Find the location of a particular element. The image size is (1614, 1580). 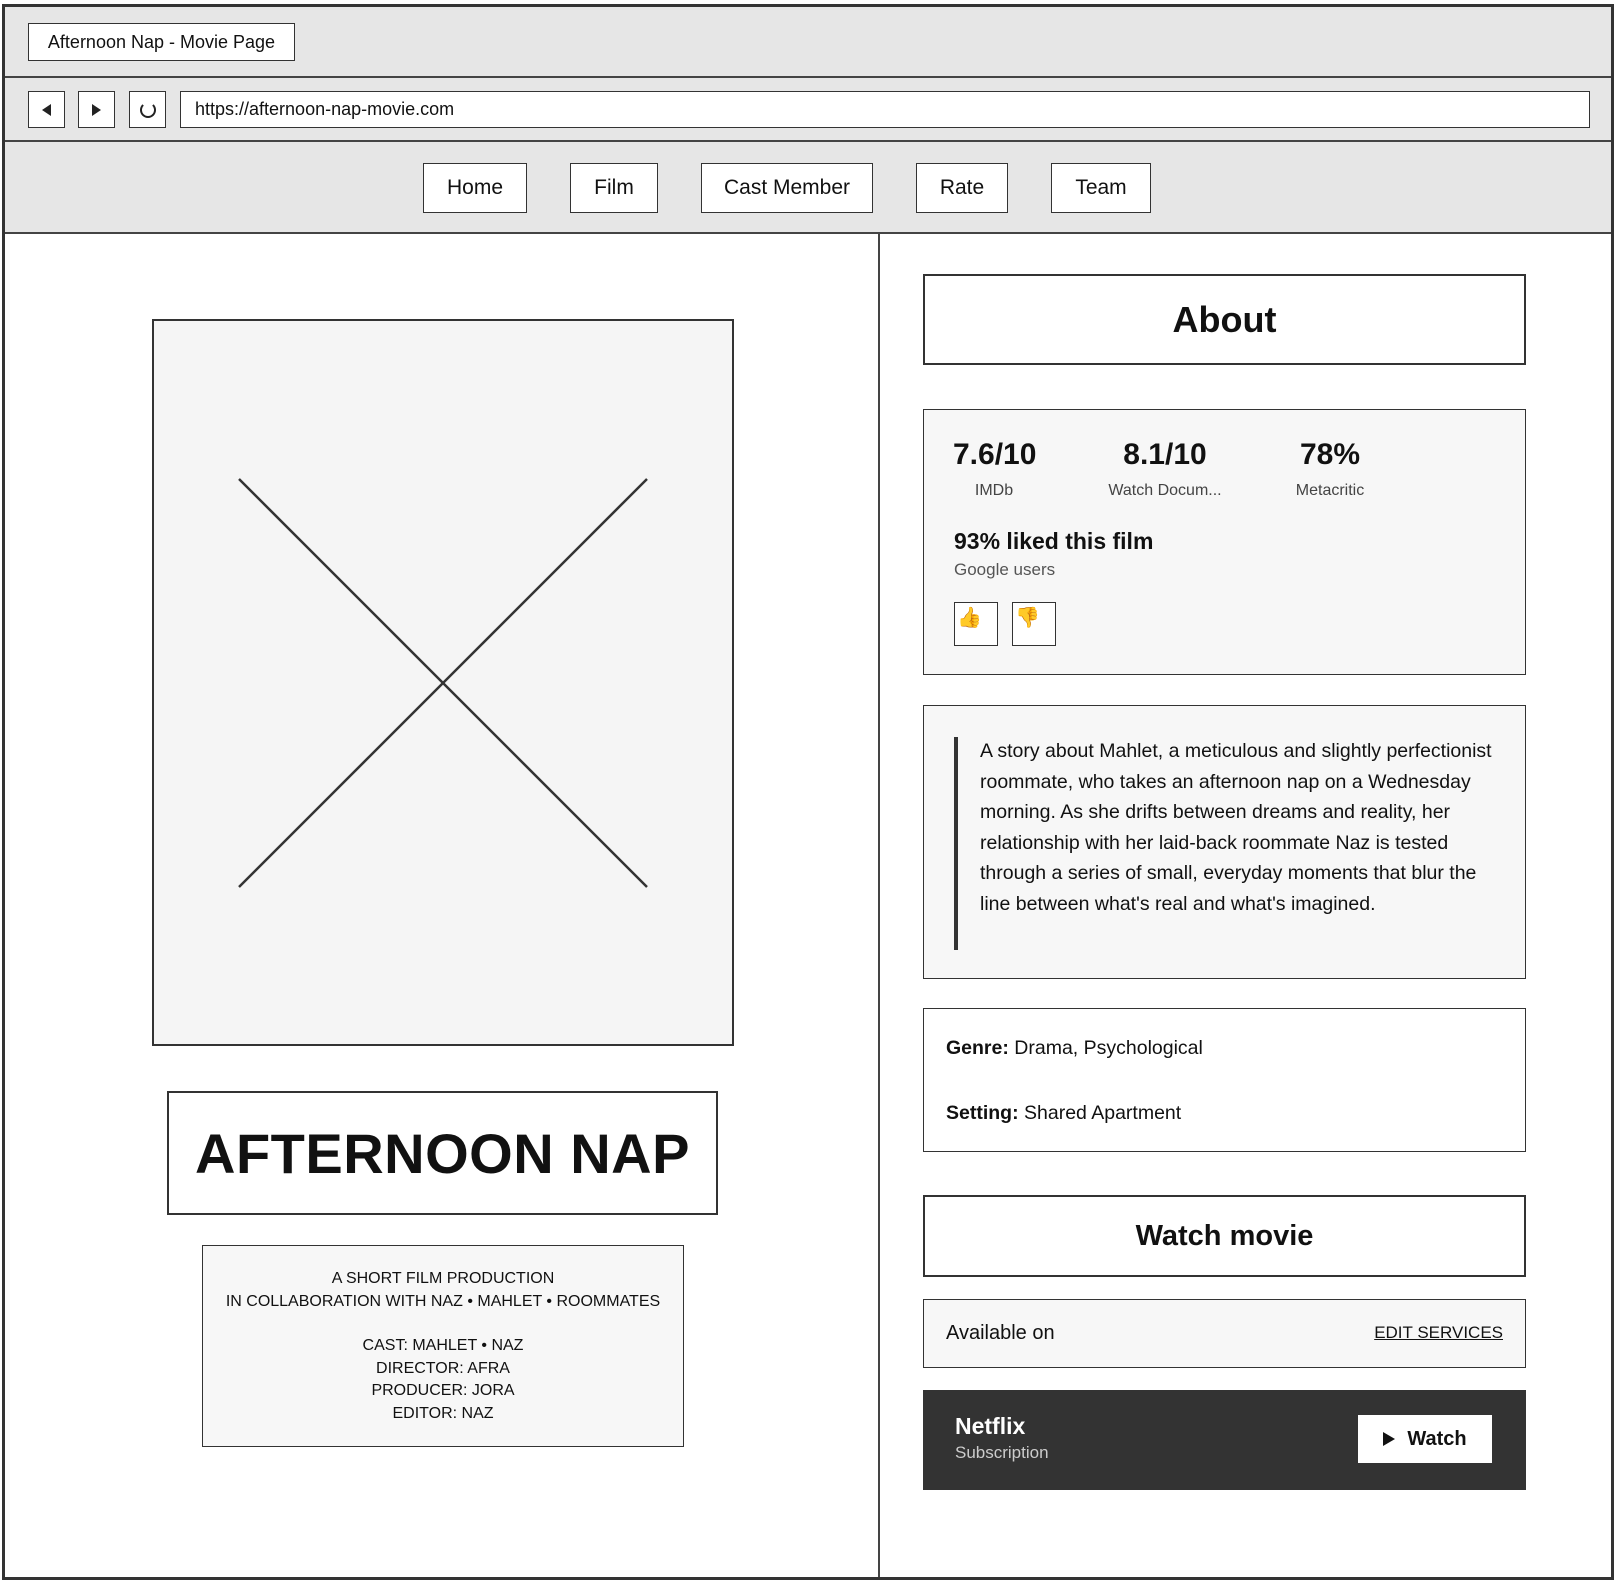

genre-value: Drama, Psychological is located at coordinates (1108, 1048).